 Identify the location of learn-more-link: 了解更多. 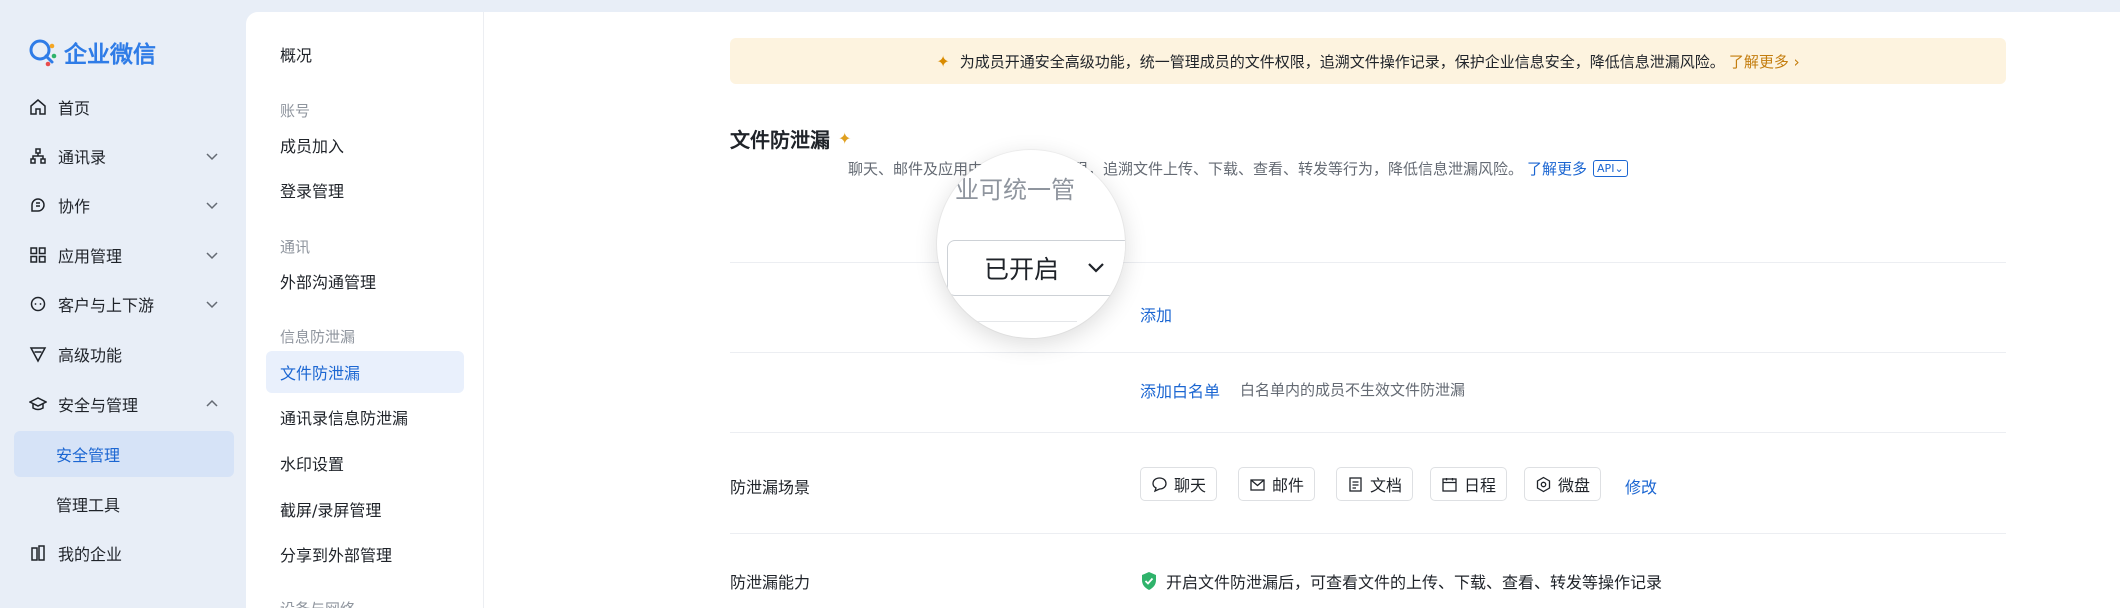
(1557, 168).